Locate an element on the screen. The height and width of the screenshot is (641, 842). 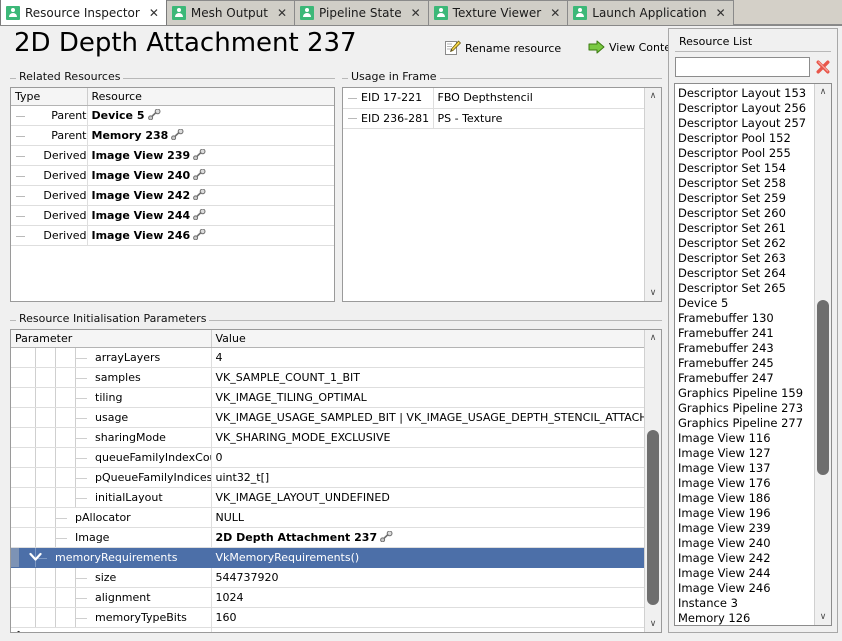
resource-list-item: Descriptor Pool 255 is located at coordinates (746, 153).